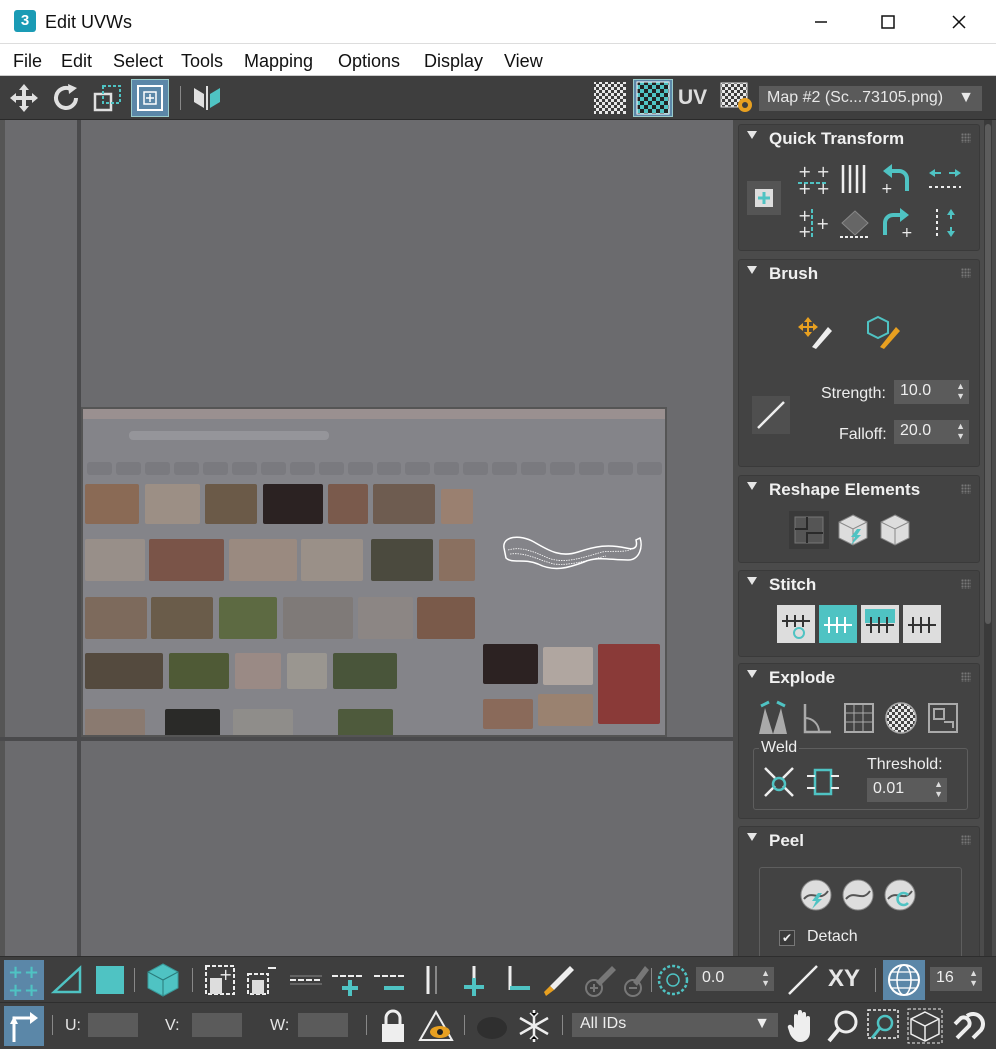 The height and width of the screenshot is (1049, 996). I want to click on soft-selection-button, so click(673, 980).